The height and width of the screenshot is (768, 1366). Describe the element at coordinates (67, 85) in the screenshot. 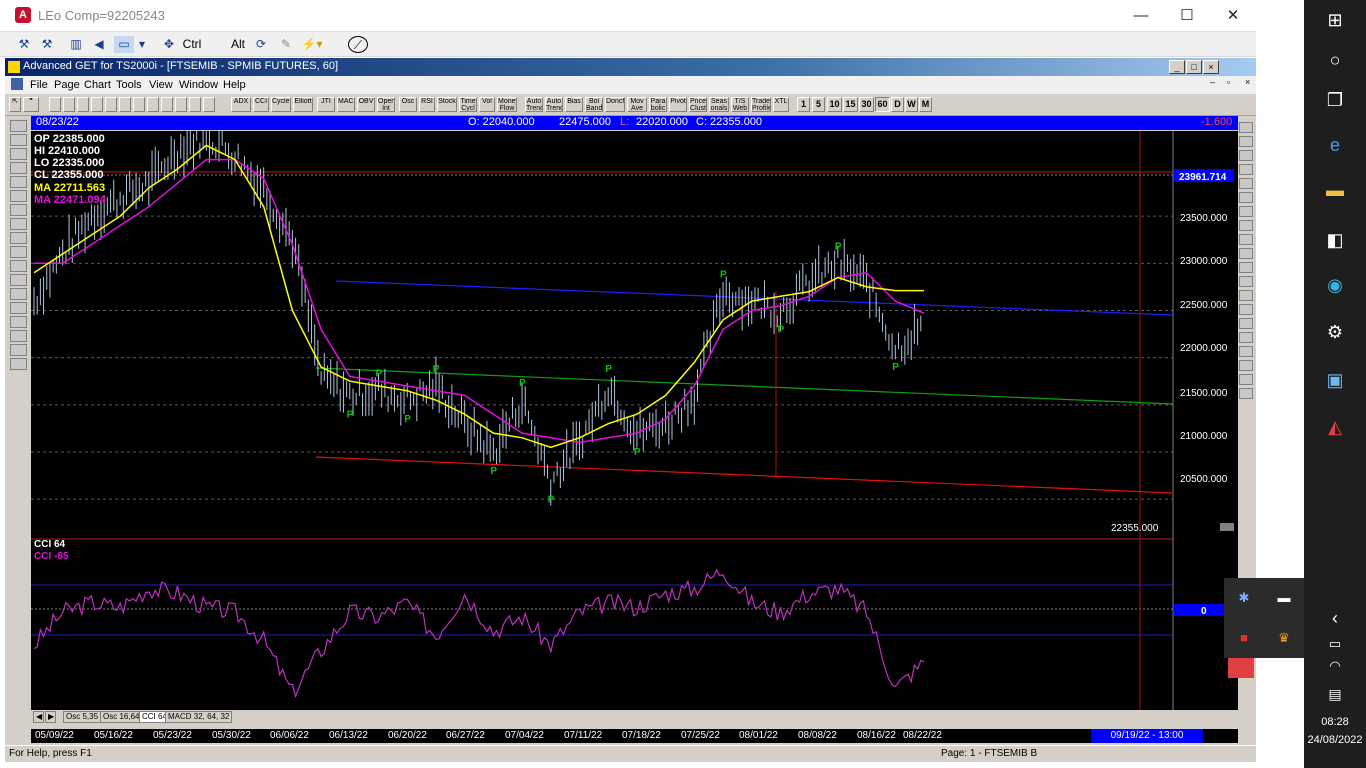

I see `menu-page: Page` at that location.